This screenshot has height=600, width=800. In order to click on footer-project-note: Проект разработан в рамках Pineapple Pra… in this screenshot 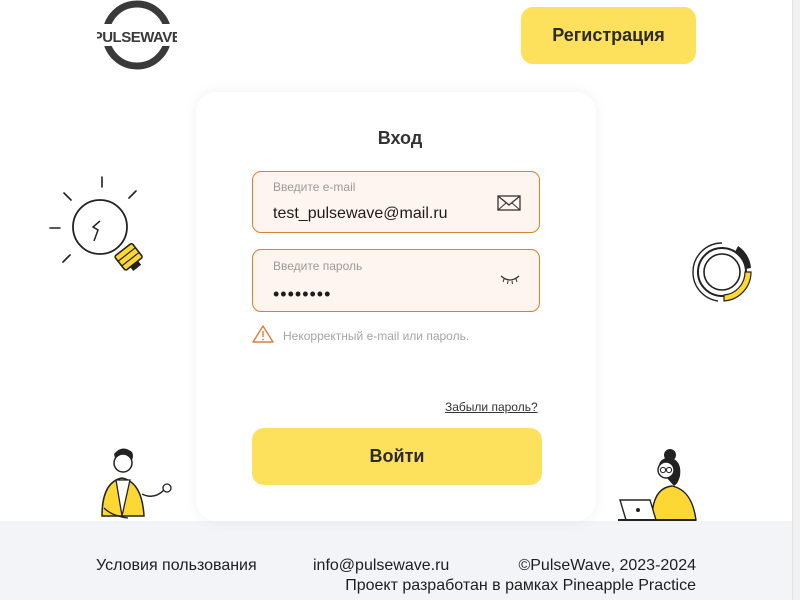, I will do `click(520, 585)`.